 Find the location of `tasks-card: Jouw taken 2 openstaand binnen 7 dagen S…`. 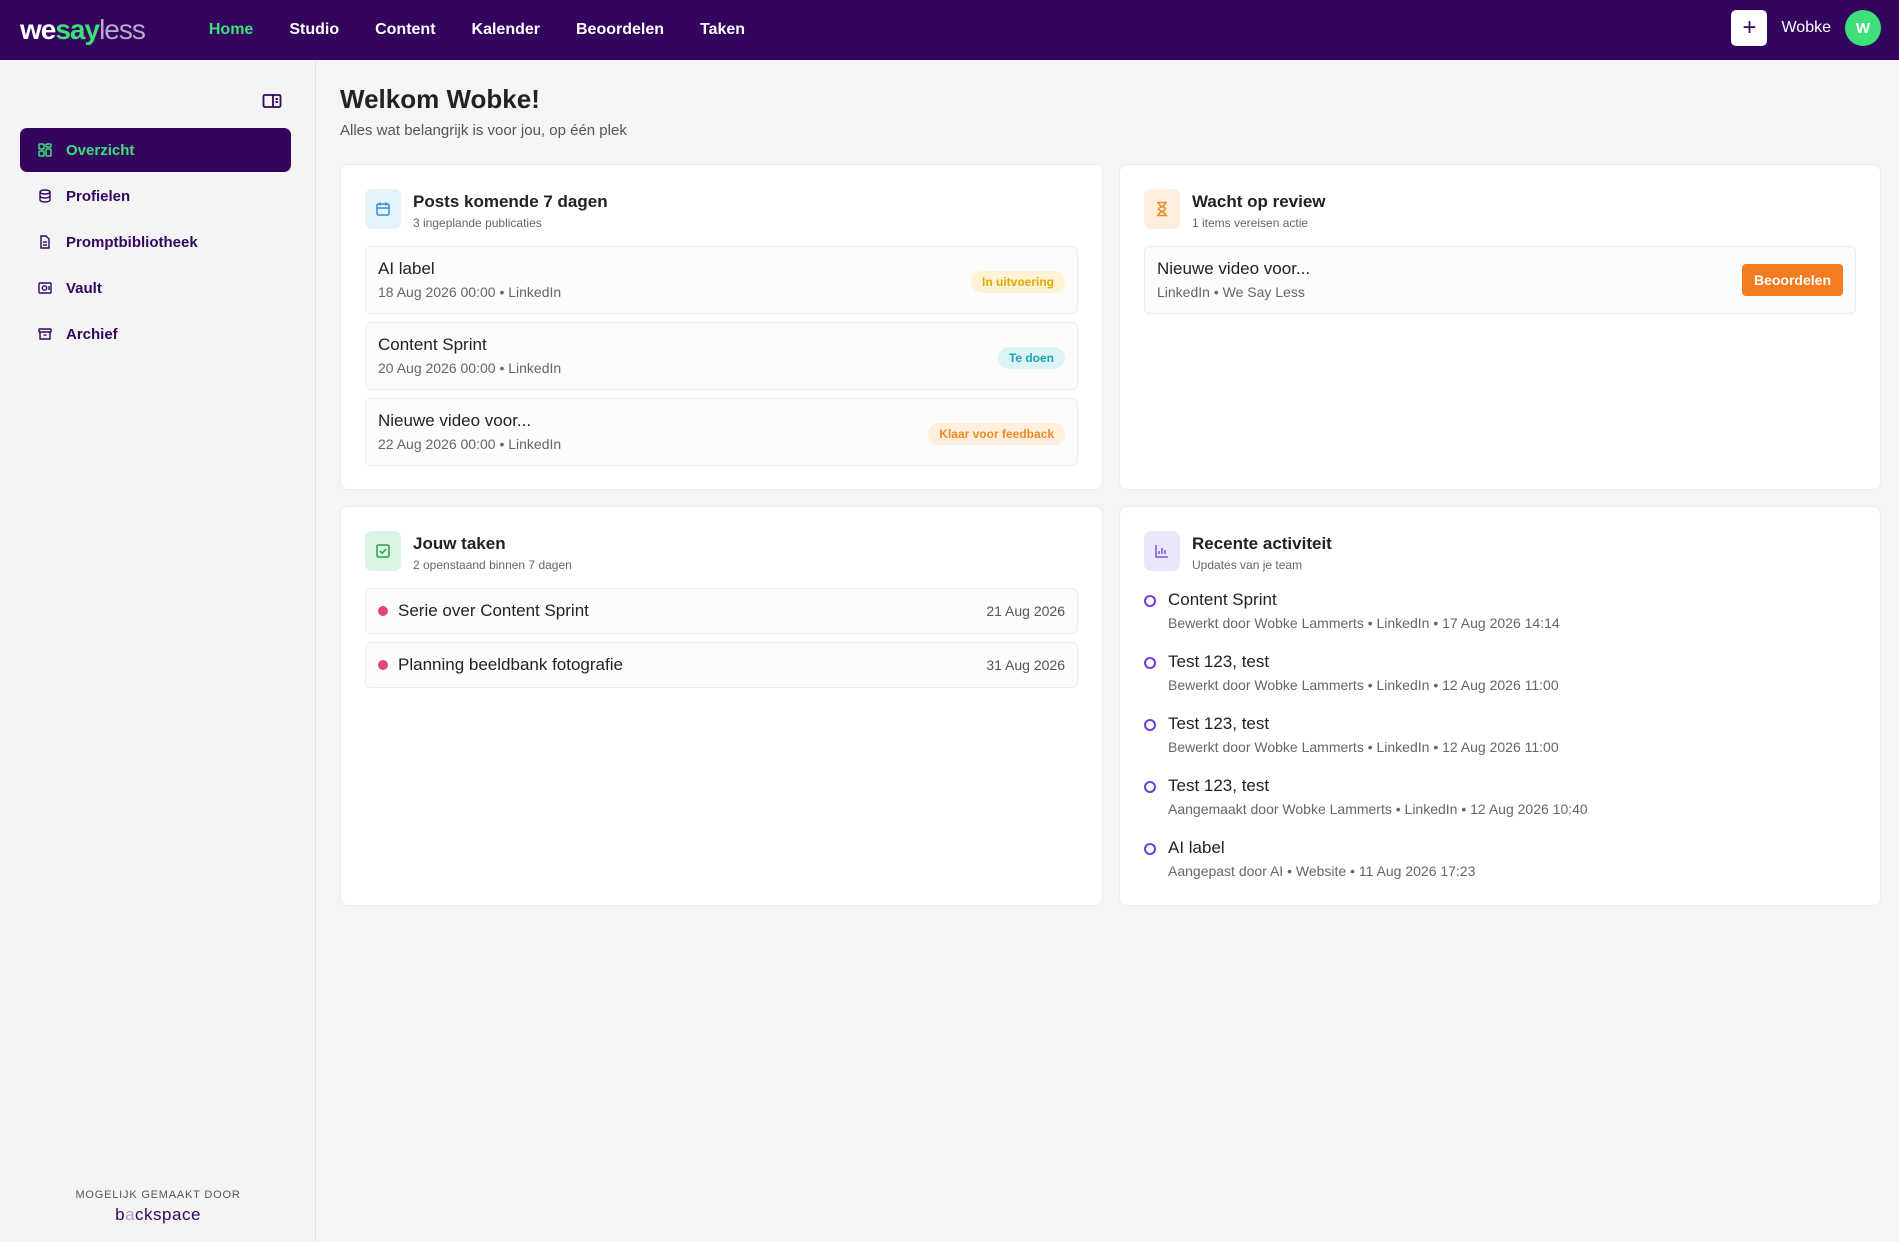

tasks-card: Jouw taken 2 openstaand binnen 7 dagen S… is located at coordinates (721, 706).